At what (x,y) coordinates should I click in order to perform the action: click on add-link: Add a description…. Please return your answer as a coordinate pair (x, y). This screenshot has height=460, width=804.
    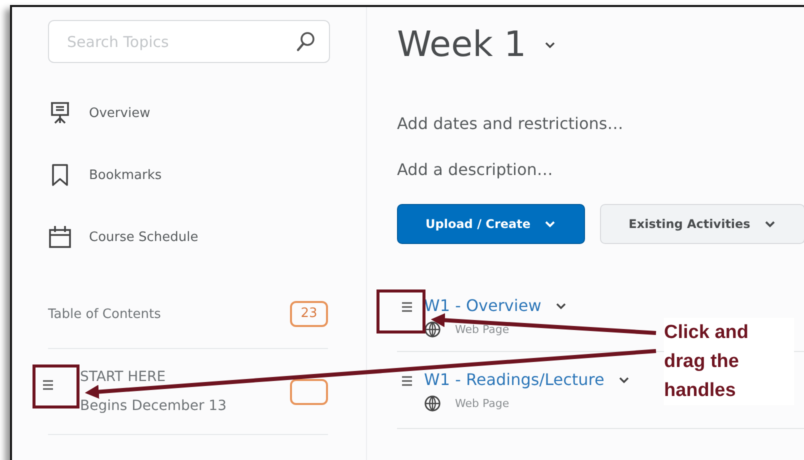
    Looking at the image, I should click on (600, 169).